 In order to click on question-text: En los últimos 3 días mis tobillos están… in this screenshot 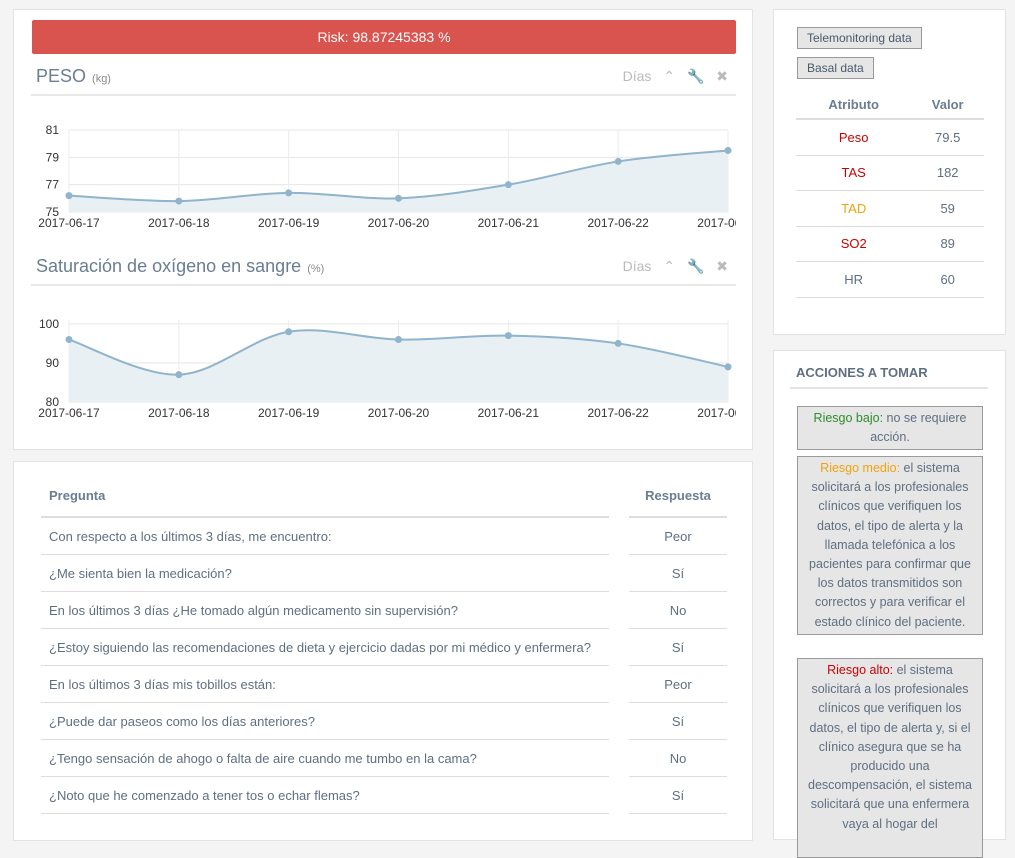, I will do `click(325, 684)`.